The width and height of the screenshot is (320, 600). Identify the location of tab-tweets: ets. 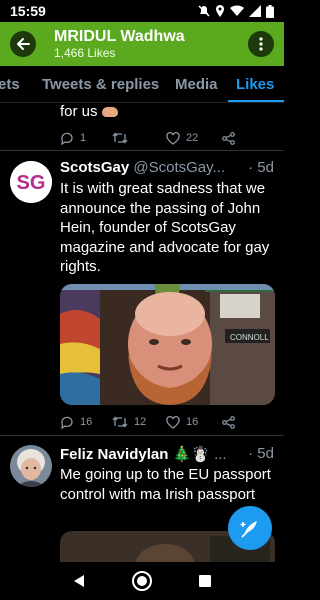
(10, 84).